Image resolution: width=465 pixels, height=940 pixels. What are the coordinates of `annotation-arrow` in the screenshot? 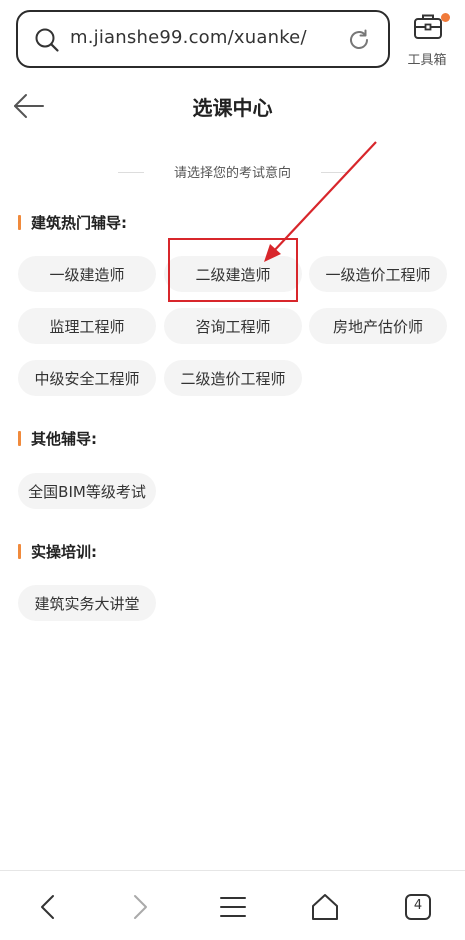 It's located at (320, 201).